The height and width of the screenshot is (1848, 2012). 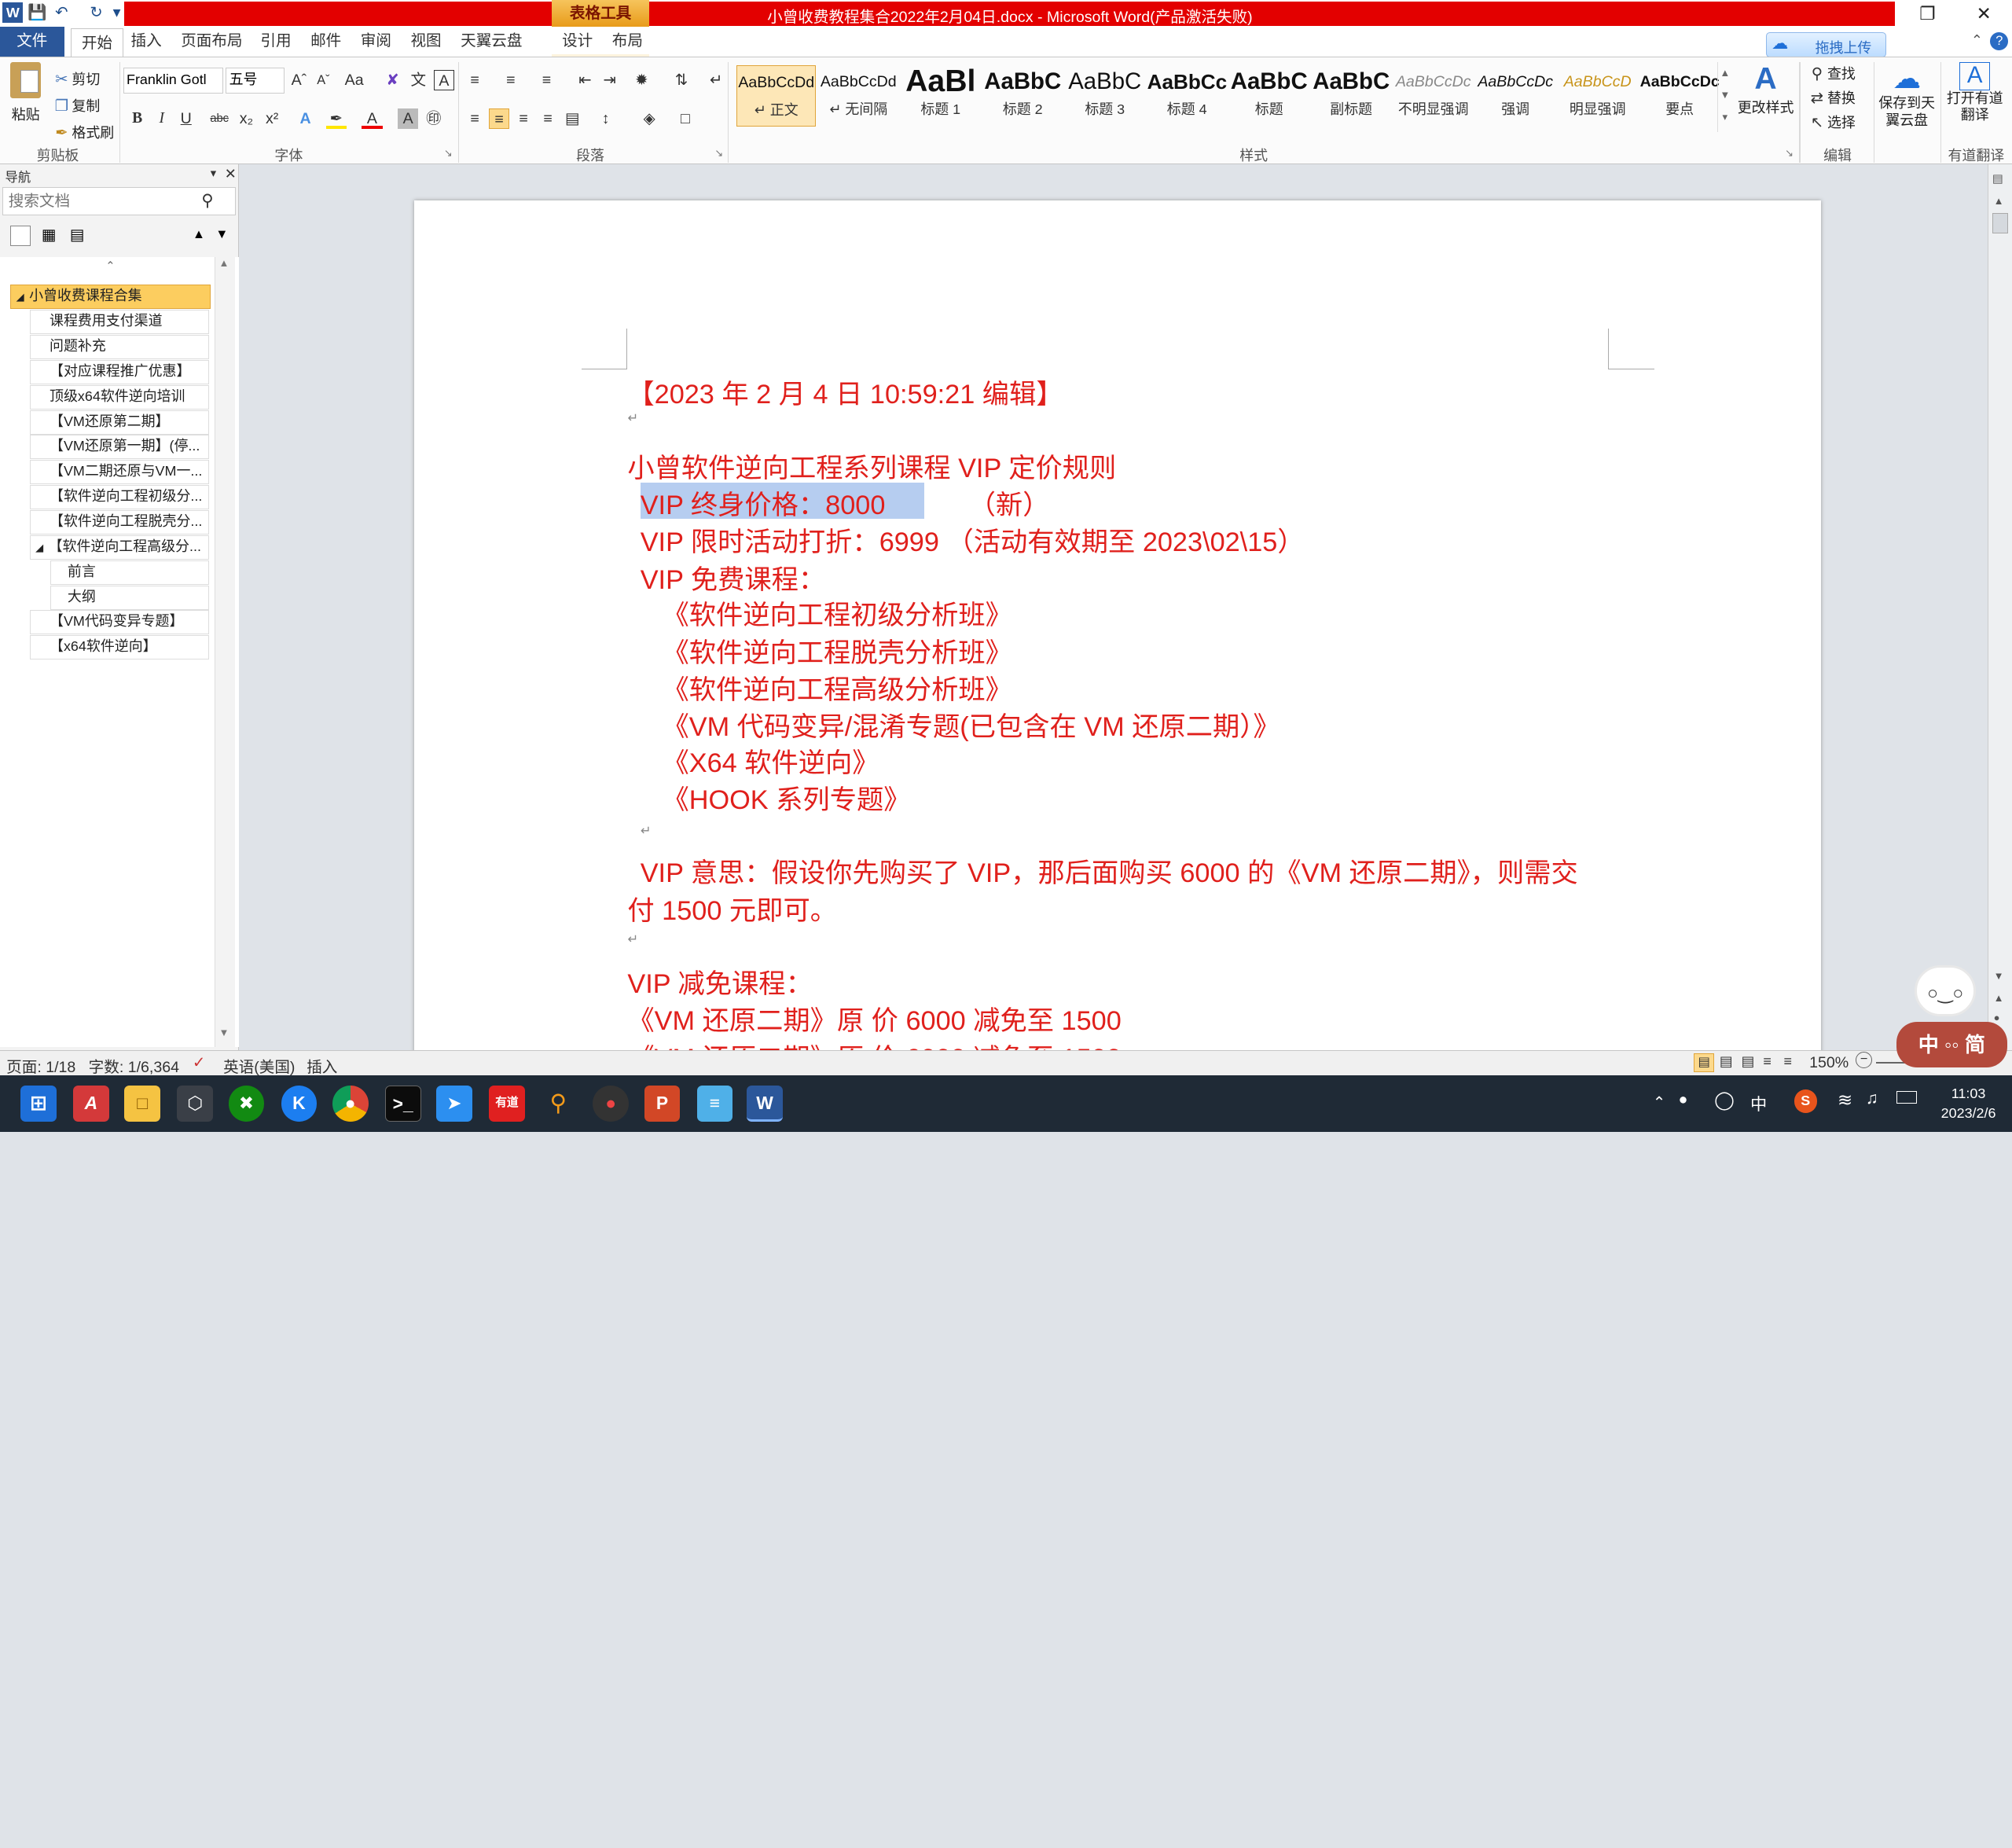 What do you see at coordinates (1765, 89) in the screenshot?
I see `change-styles-button: A 更改样式` at bounding box center [1765, 89].